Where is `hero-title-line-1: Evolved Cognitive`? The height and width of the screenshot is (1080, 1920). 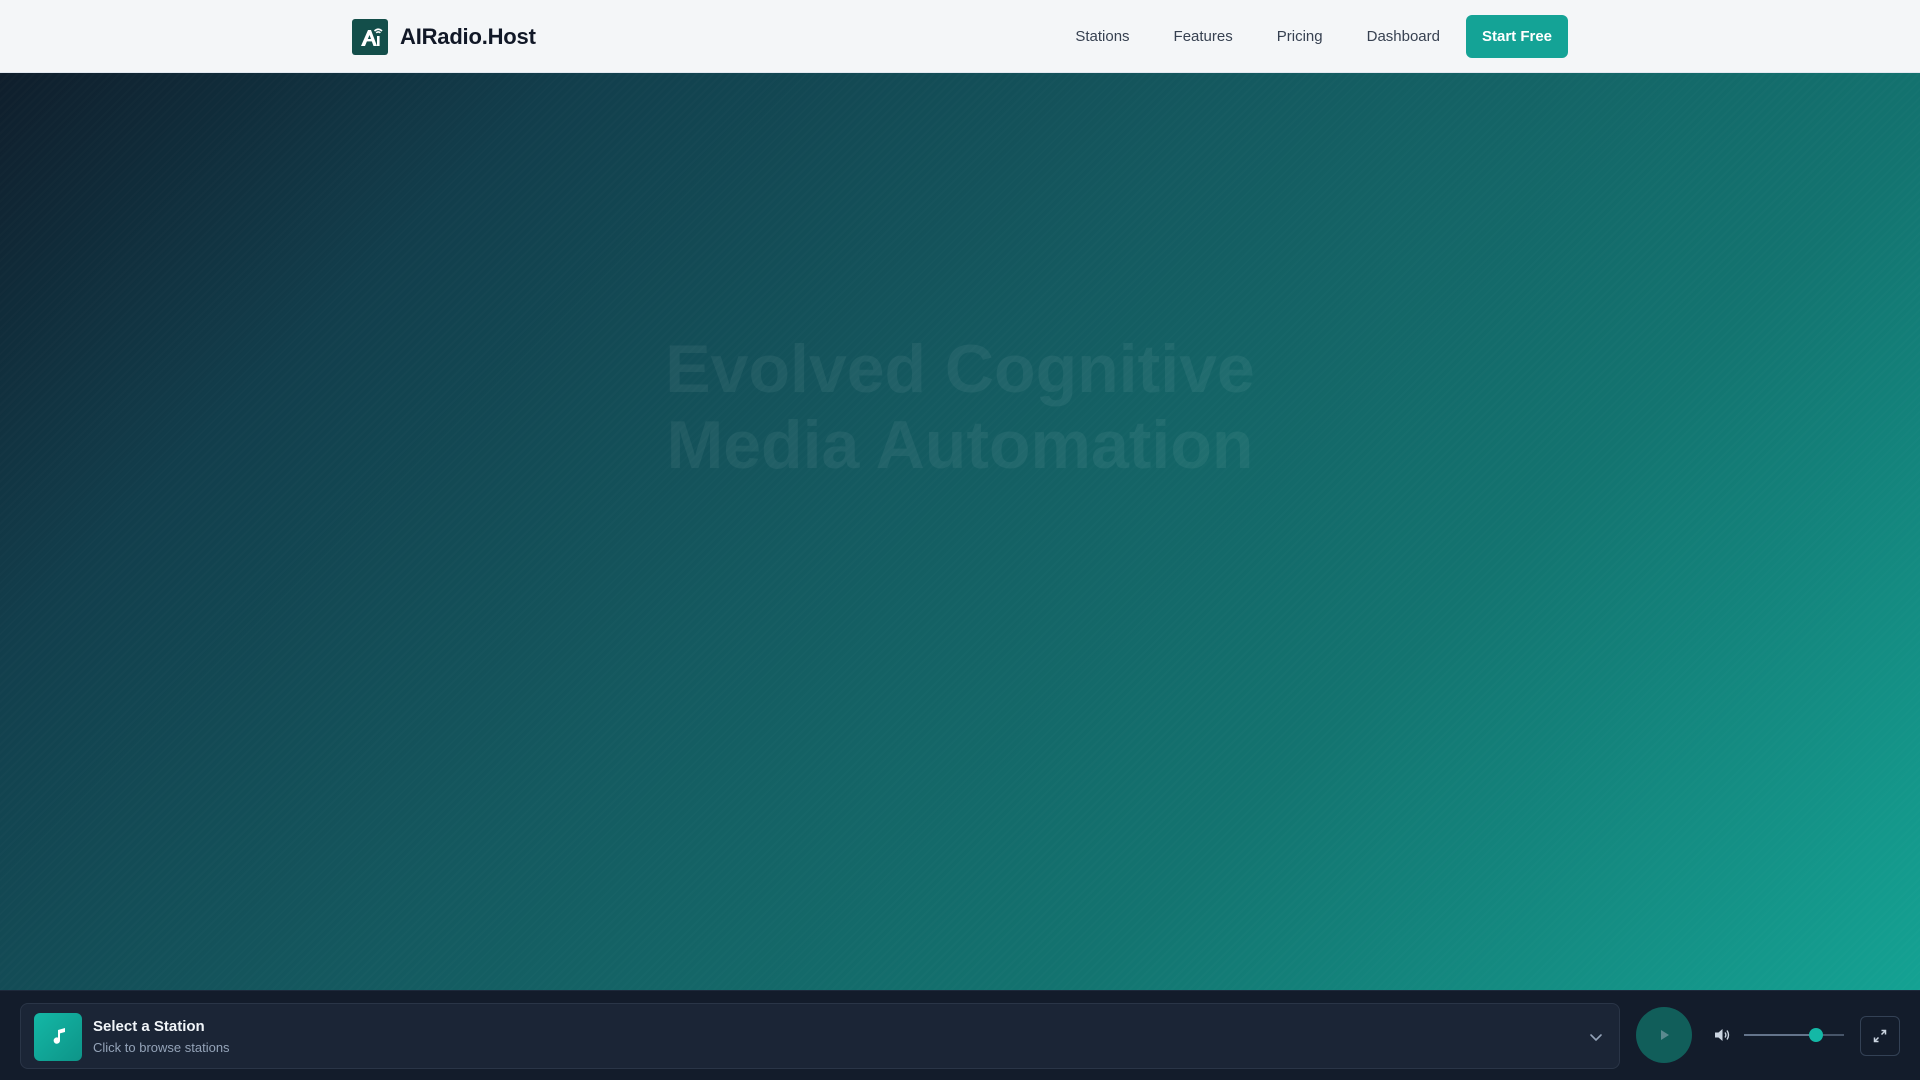 hero-title-line-1: Evolved Cognitive is located at coordinates (960, 369).